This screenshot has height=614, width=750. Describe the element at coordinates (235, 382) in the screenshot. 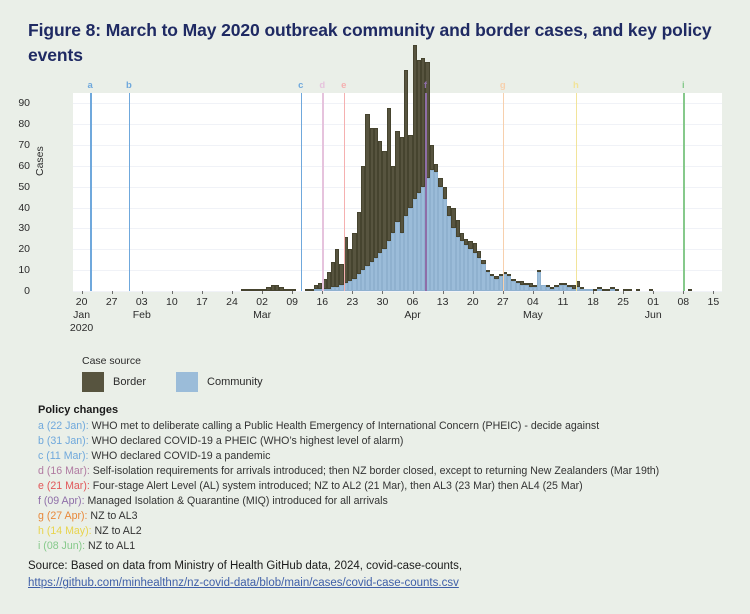

I see `legend-label: Community` at that location.